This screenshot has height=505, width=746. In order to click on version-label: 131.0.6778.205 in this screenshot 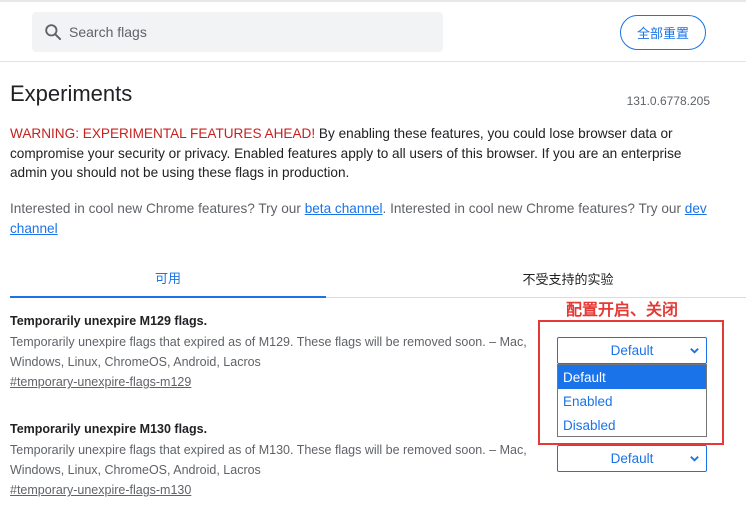, I will do `click(668, 101)`.